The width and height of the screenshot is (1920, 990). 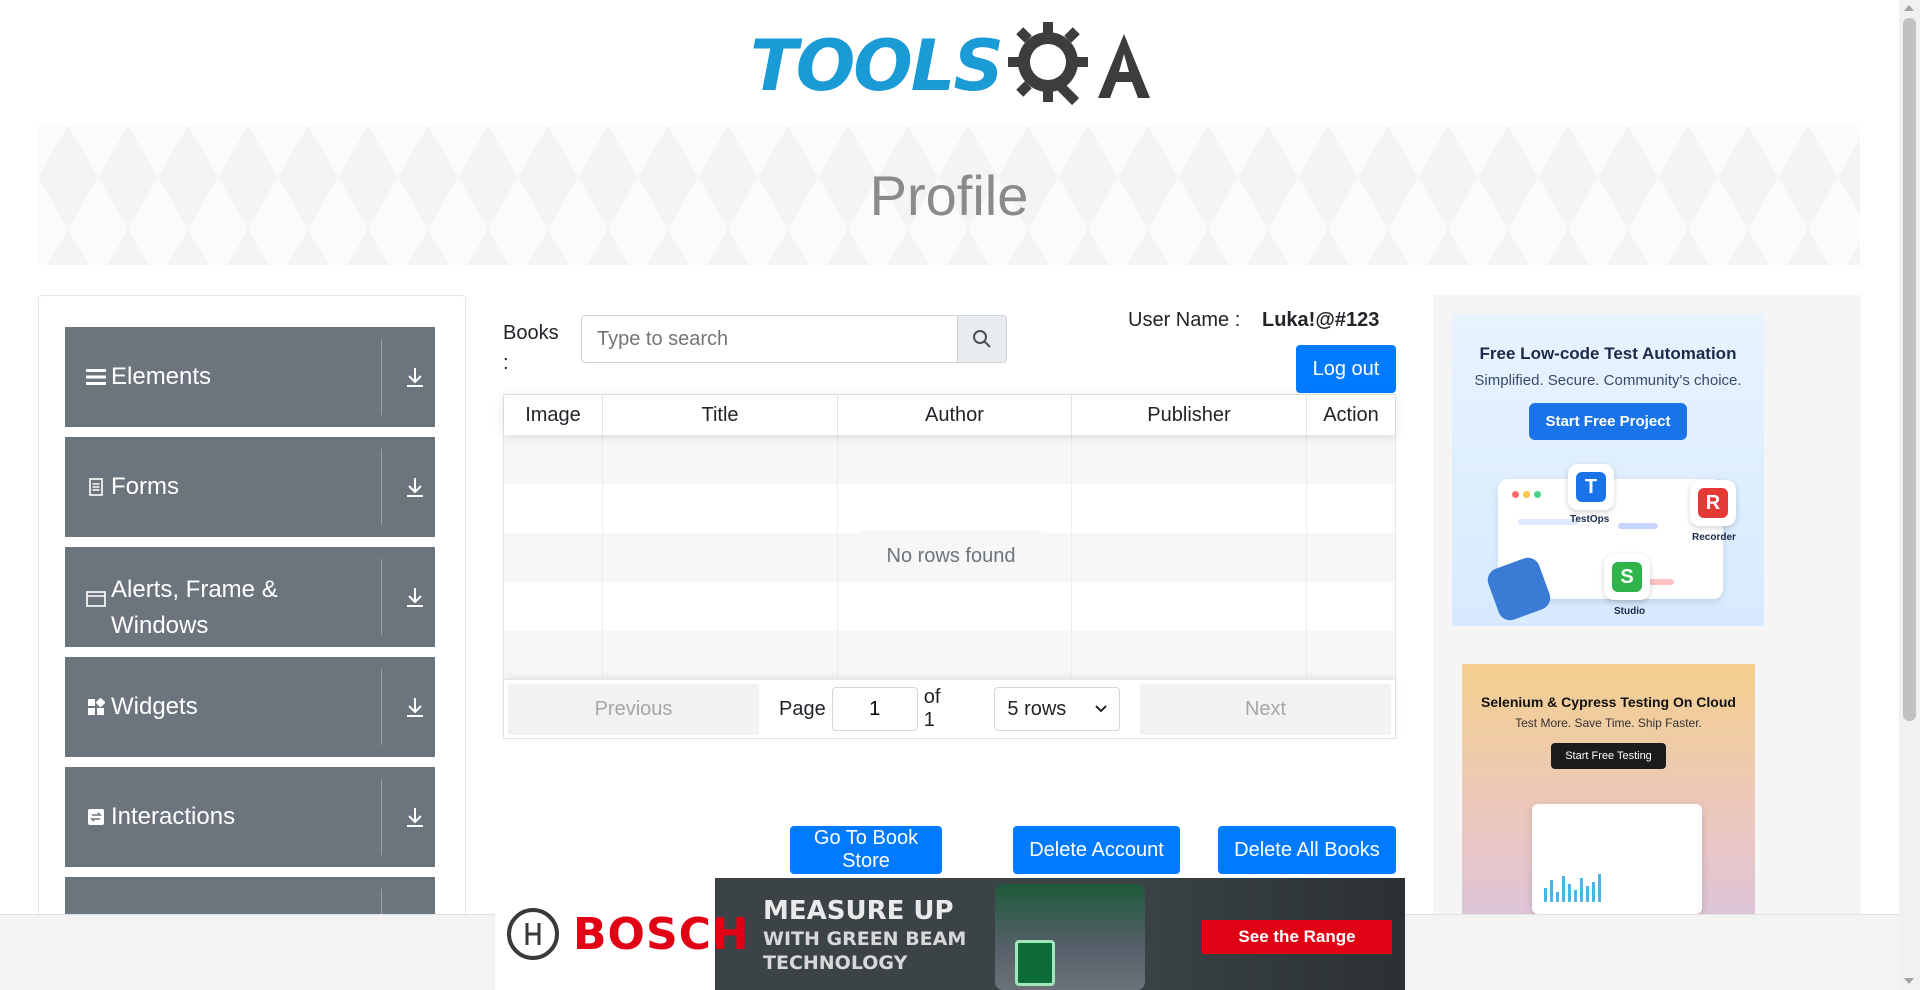 I want to click on total-pages: of 1, so click(x=932, y=708).